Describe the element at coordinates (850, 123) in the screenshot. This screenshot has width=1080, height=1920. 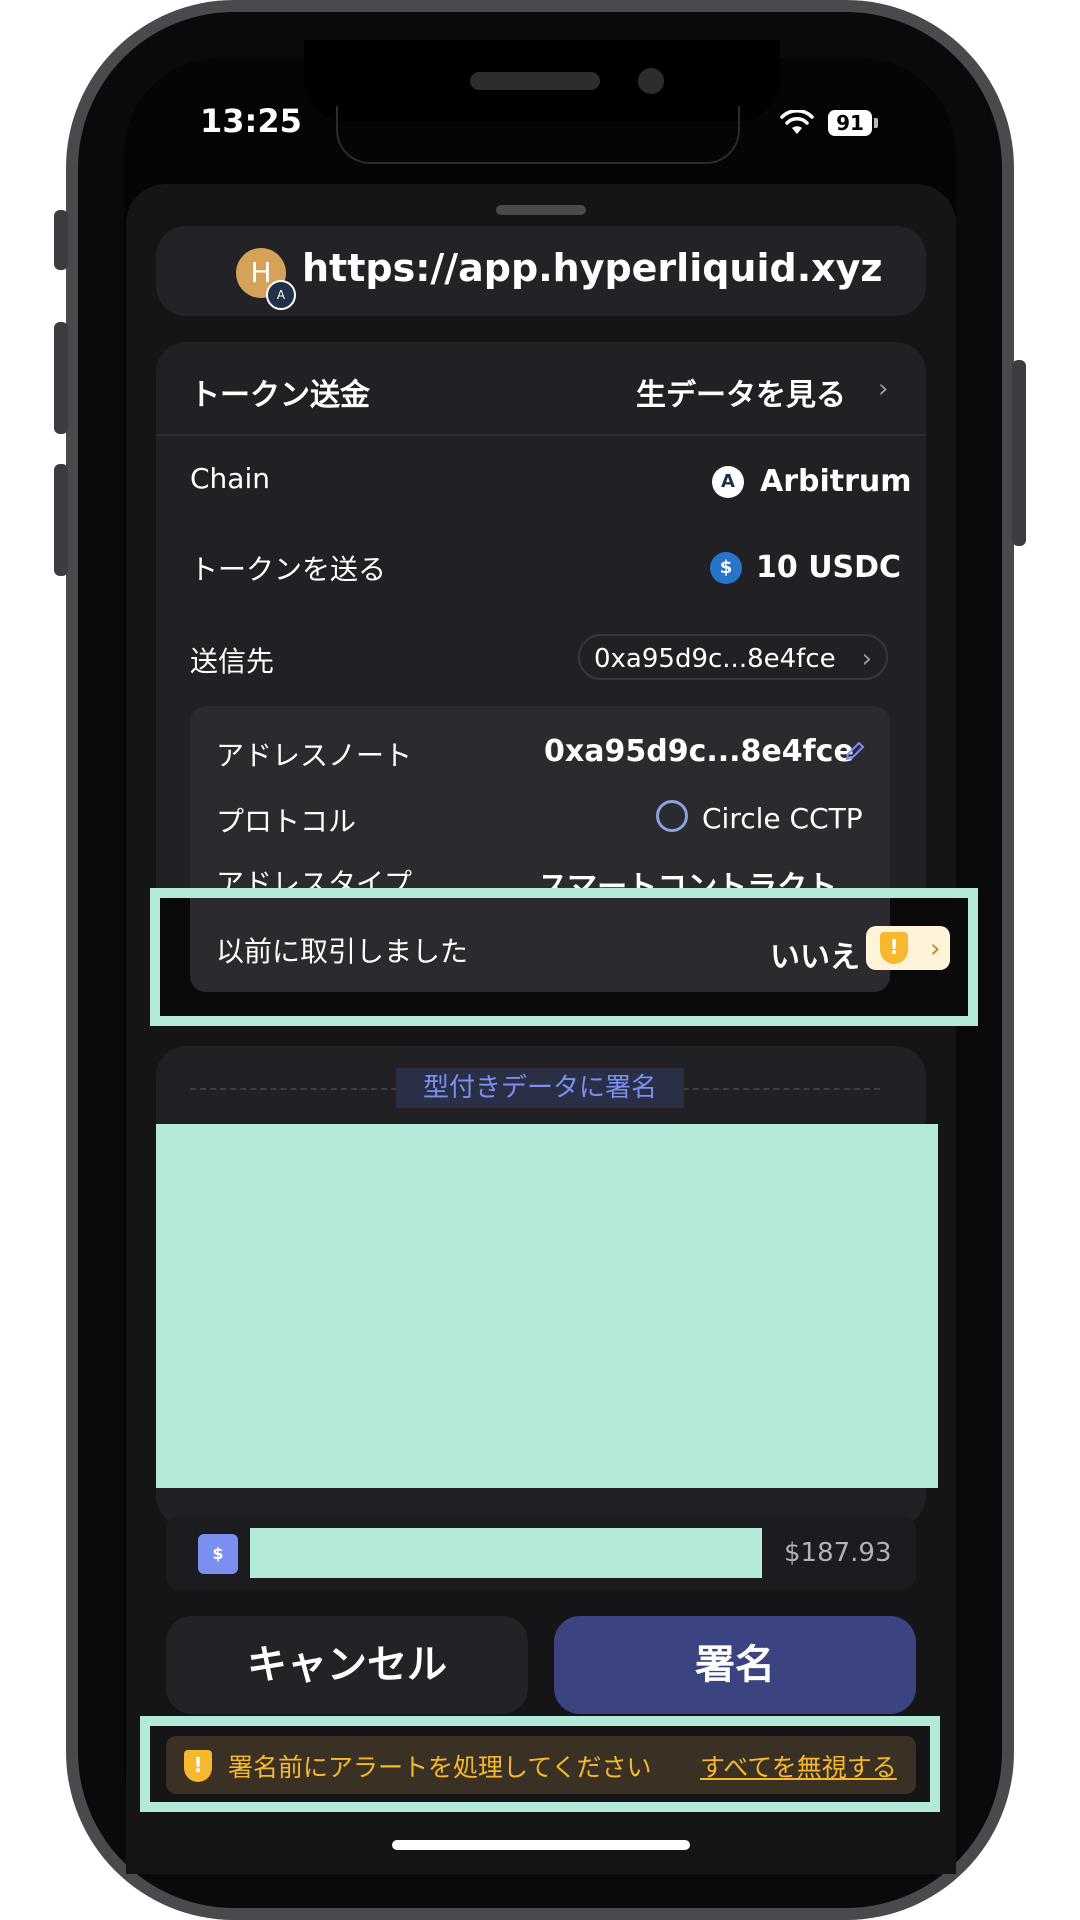
I see `battery-indicator: 91` at that location.